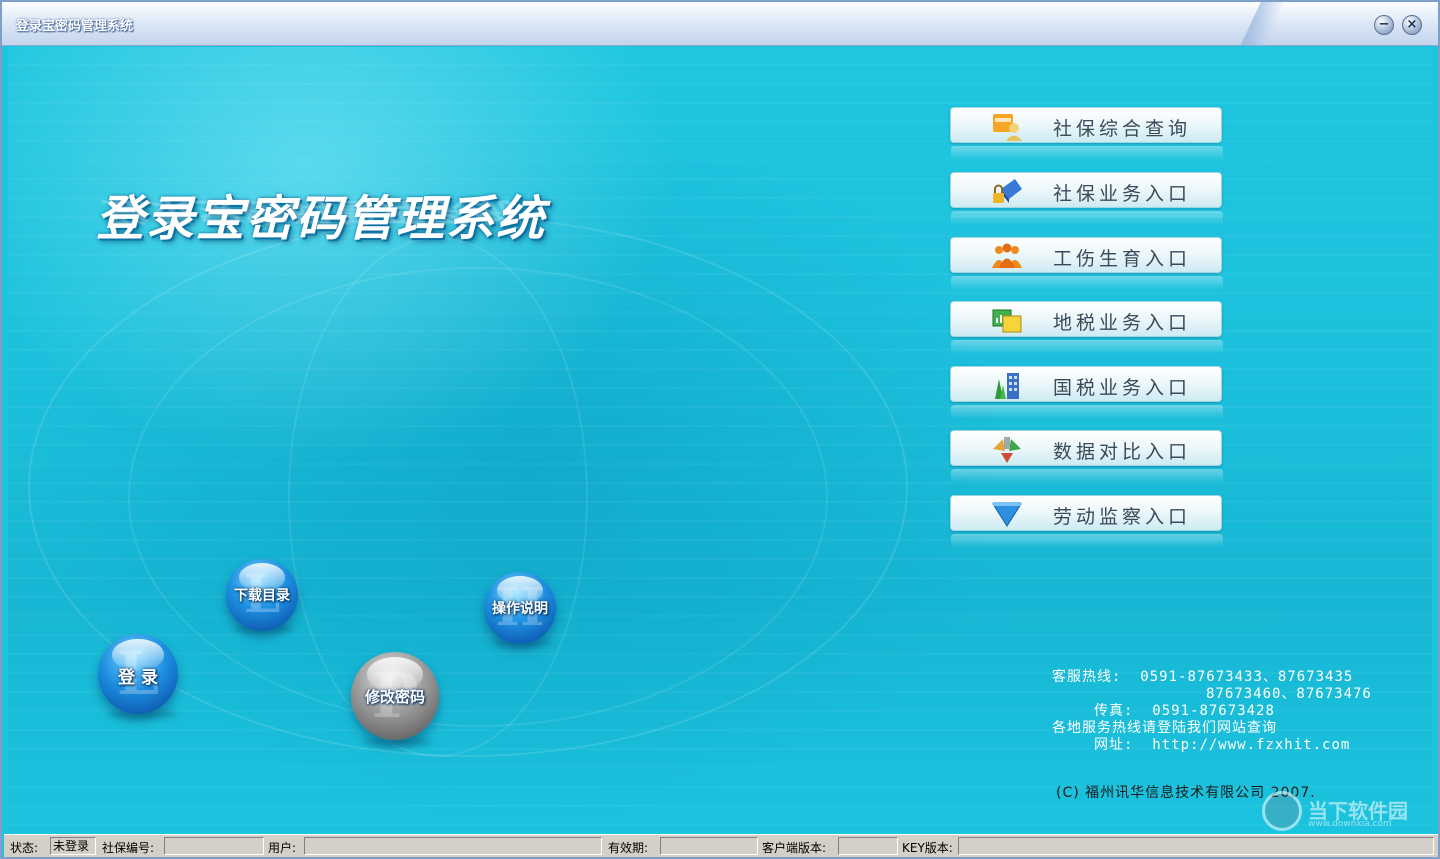 Image resolution: width=1440 pixels, height=859 pixels. I want to click on download-catalog-button: L 下载目录, so click(262, 595).